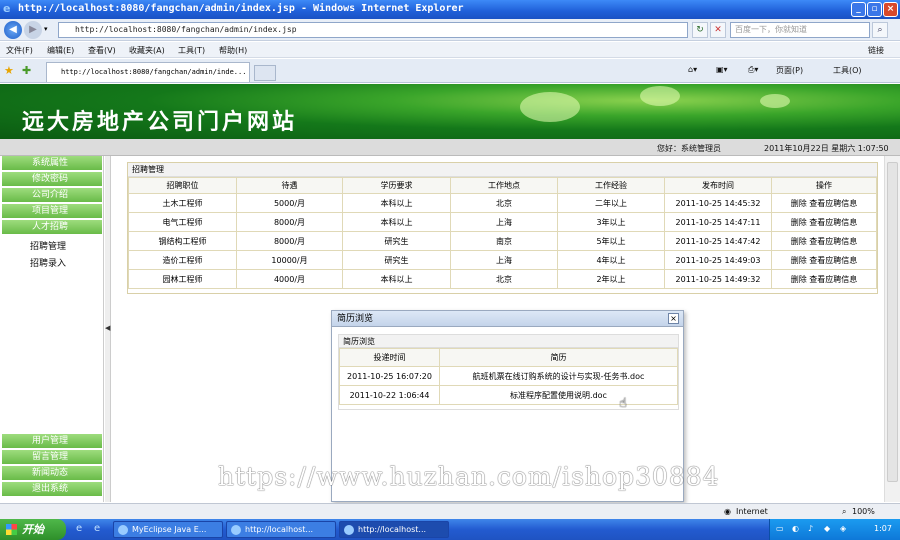 The width and height of the screenshot is (900, 540). Describe the element at coordinates (718, 30) in the screenshot. I see `stop-button: ✕` at that location.